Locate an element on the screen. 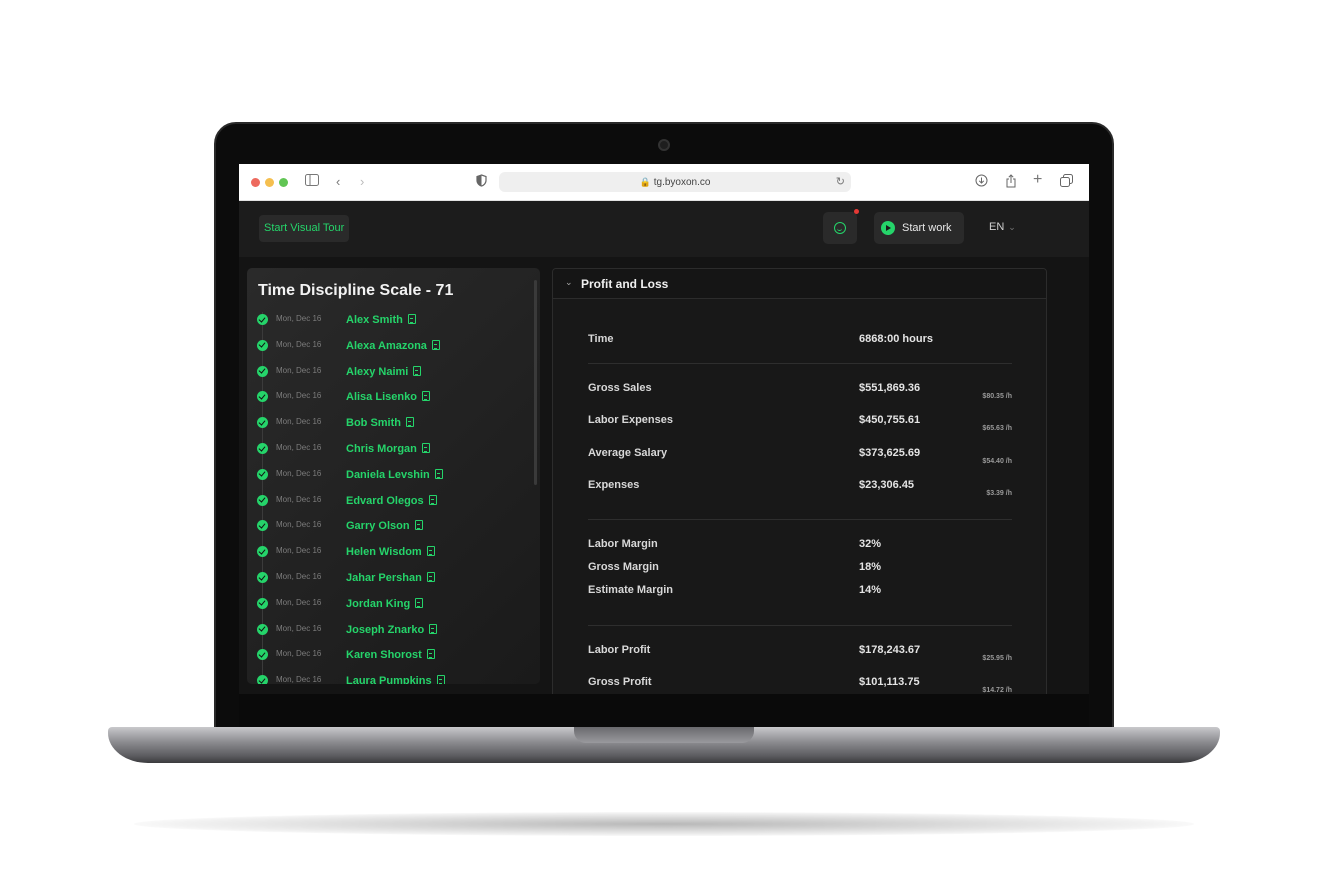  start-work-button: Start work is located at coordinates (919, 228).